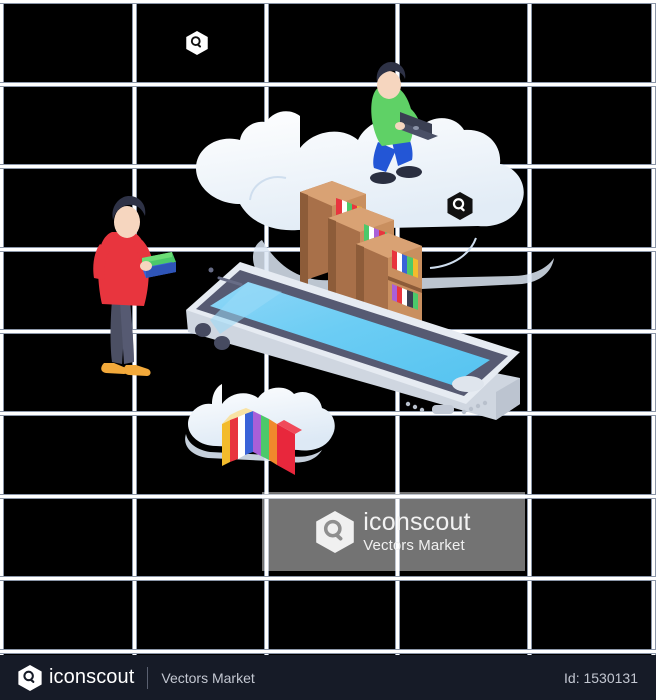 This screenshot has width=656, height=700. I want to click on watermark-brand: iconscout, so click(417, 522).